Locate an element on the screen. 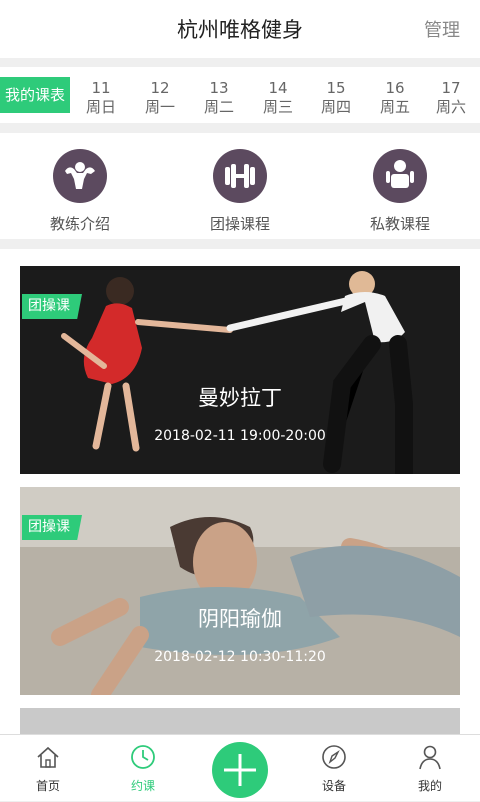  class-card is located at coordinates (240, 721).